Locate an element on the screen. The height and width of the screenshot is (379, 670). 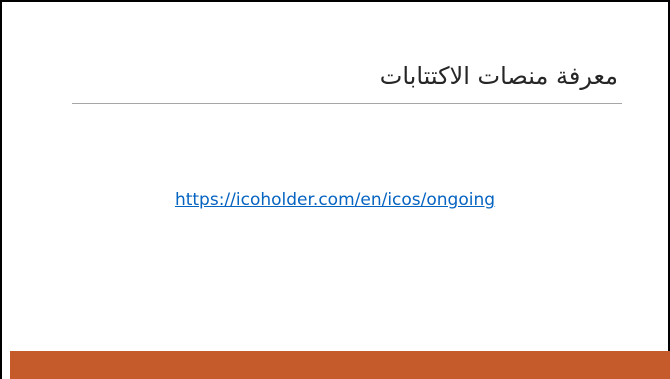
ico-ongoing-link: https://icoholder.com/en/icos/ongoing is located at coordinates (335, 200).